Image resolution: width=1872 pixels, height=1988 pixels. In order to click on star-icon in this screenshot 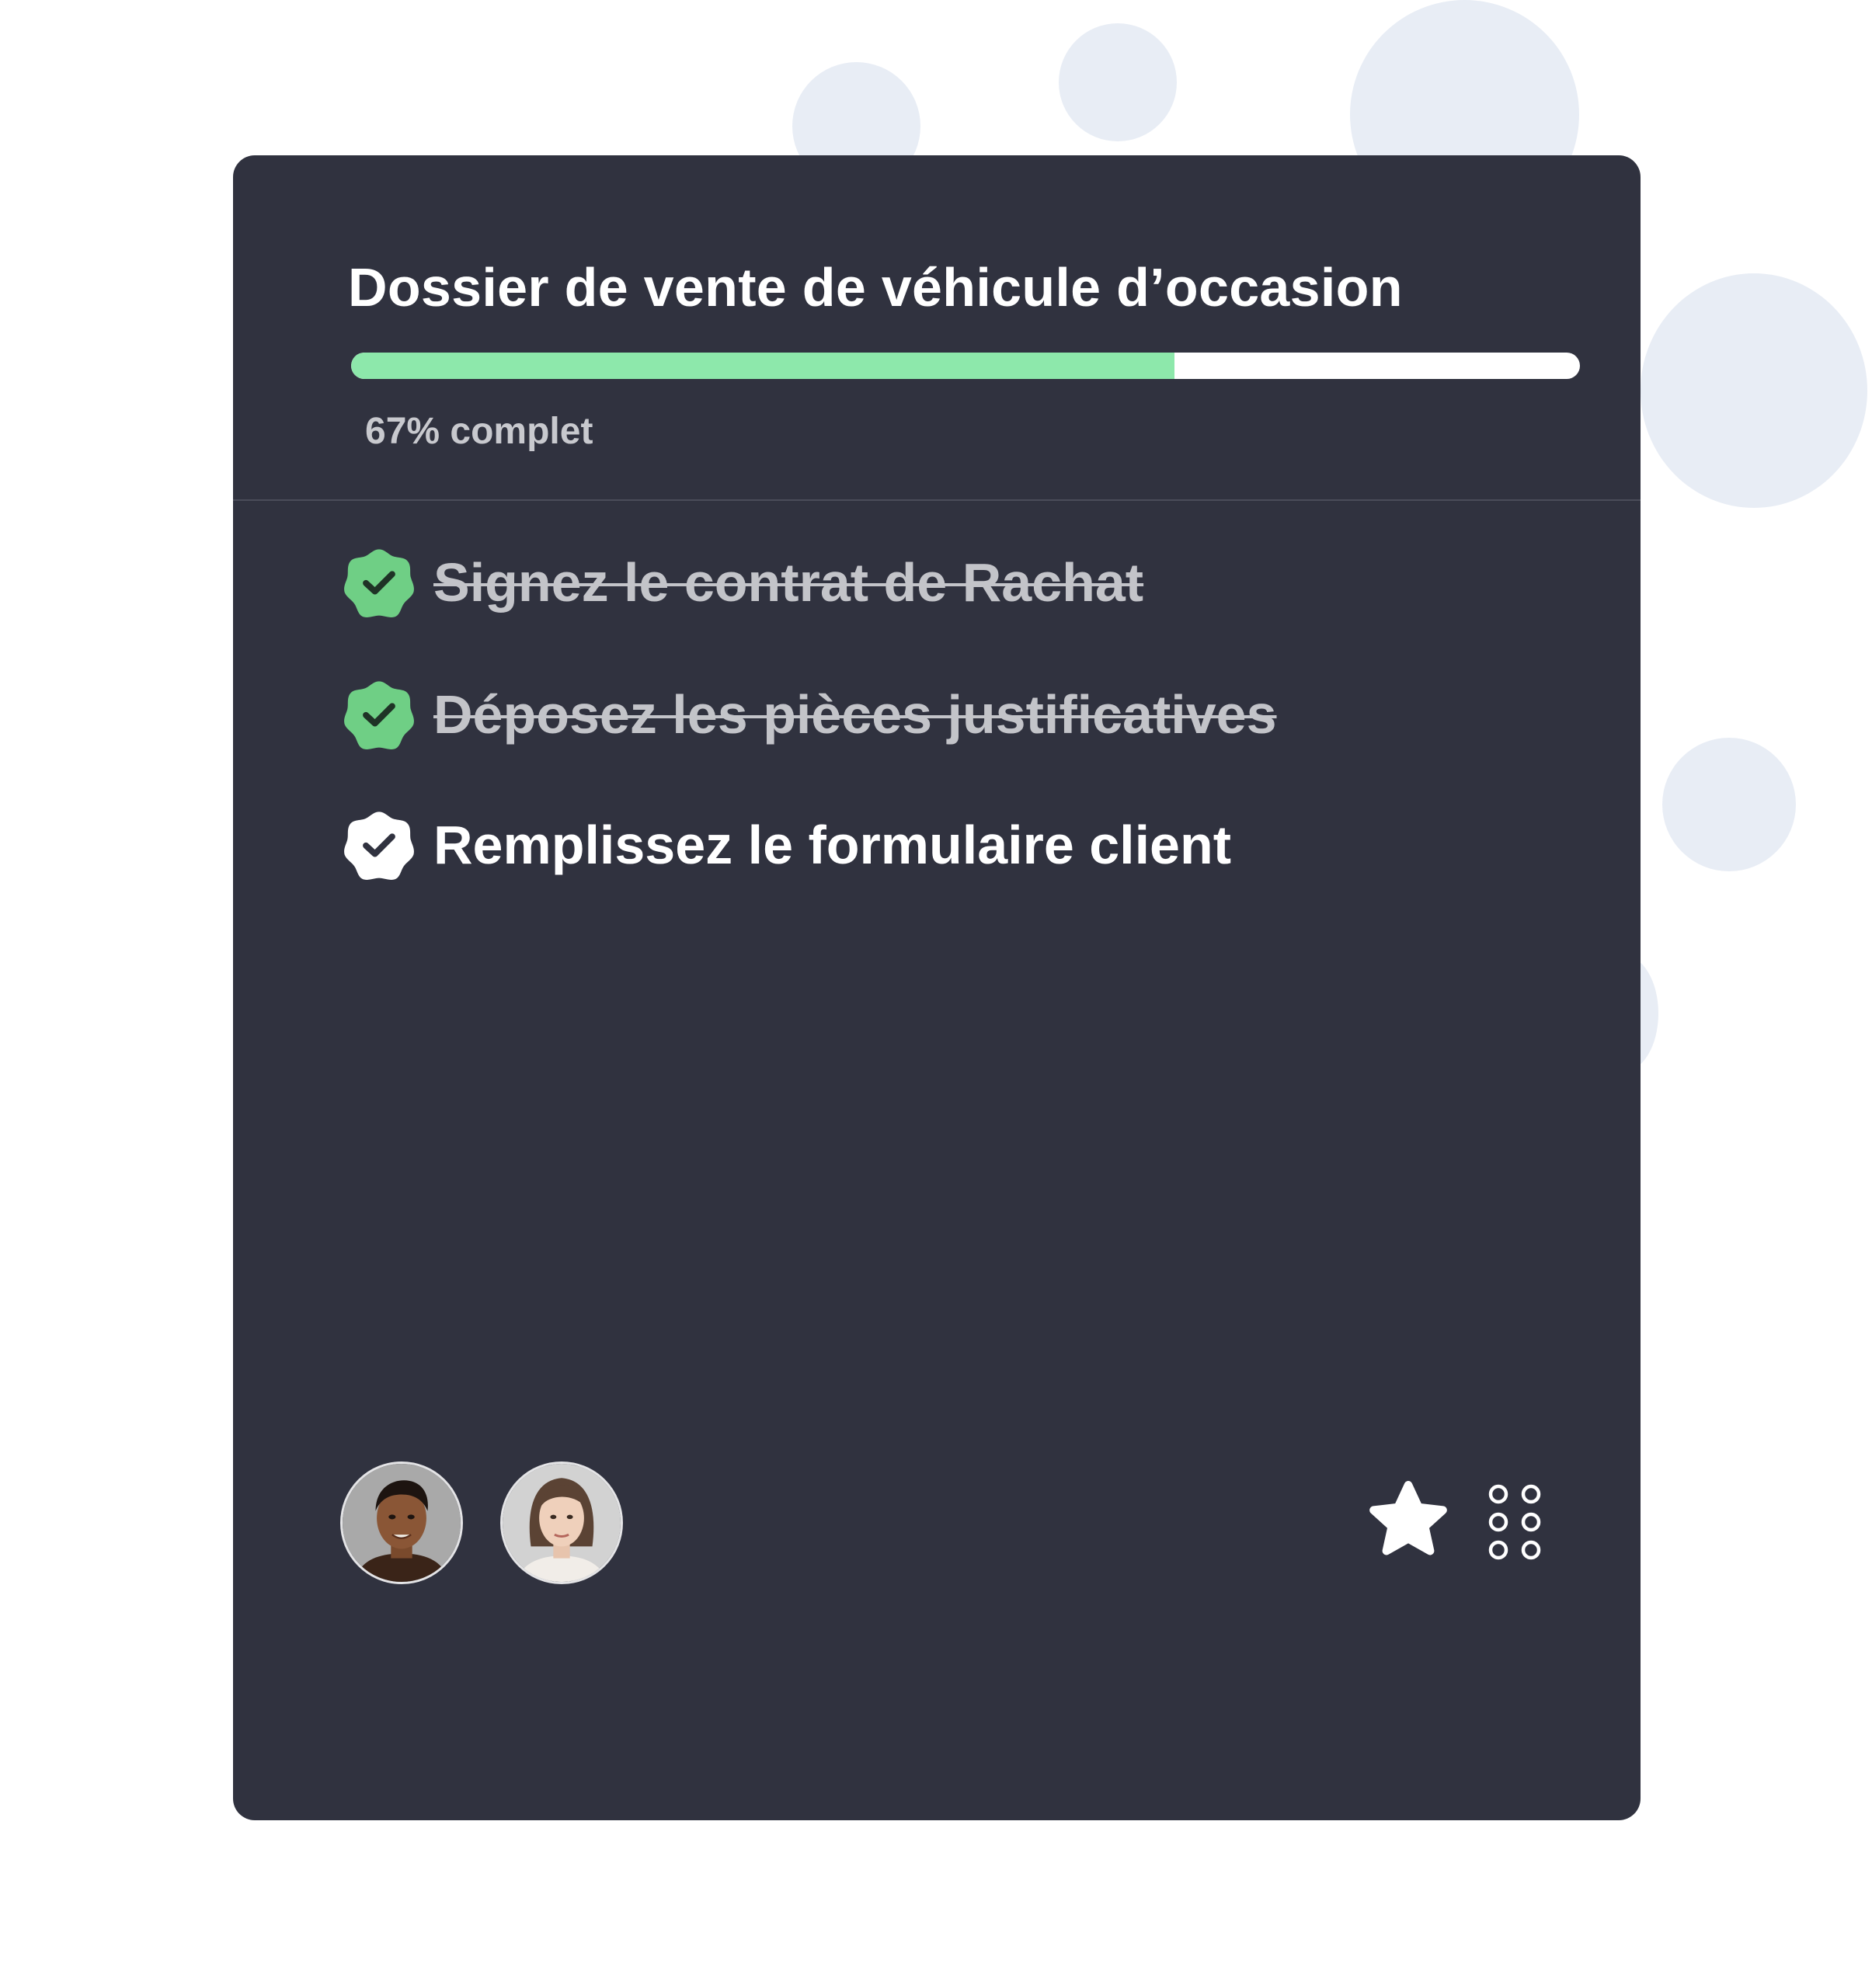, I will do `click(1408, 1518)`.